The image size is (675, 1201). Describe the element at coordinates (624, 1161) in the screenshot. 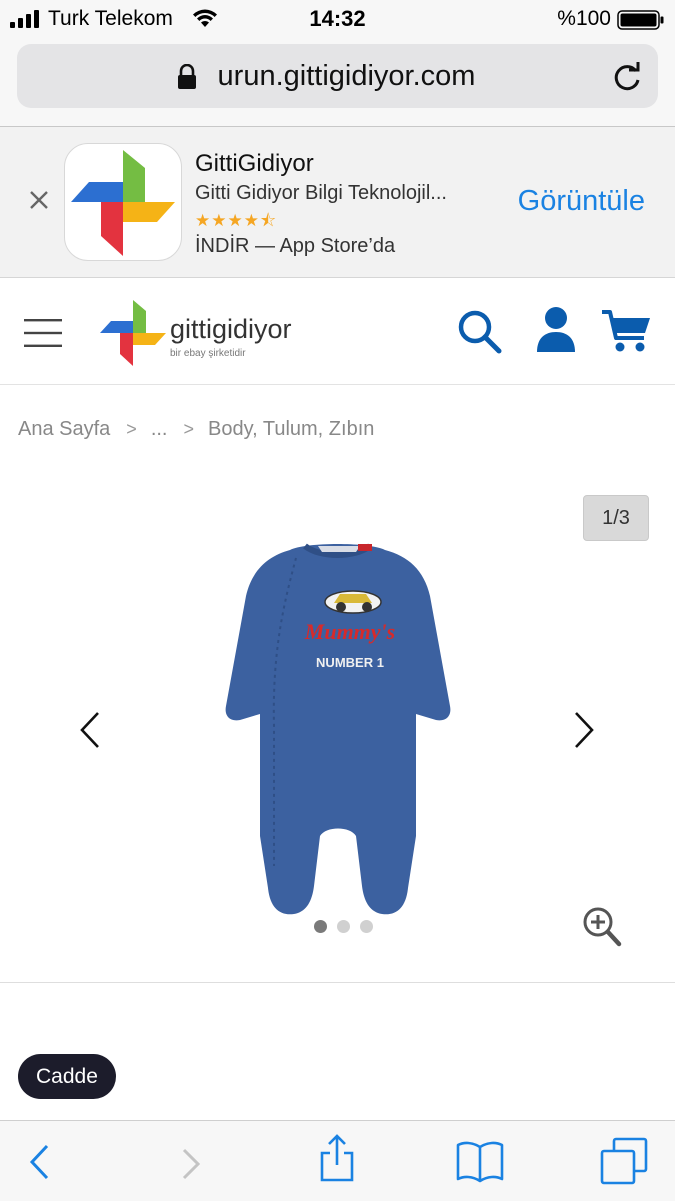

I see `tabs-icon` at that location.